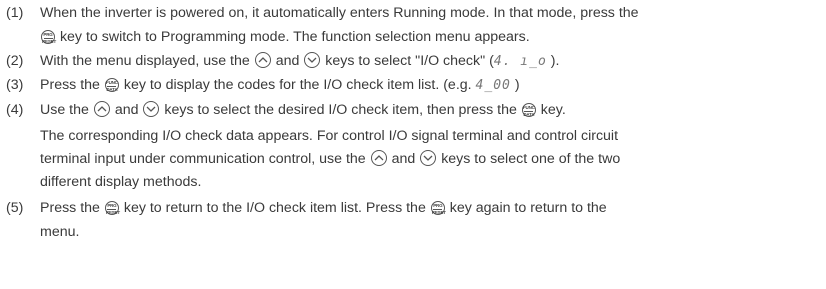 The height and width of the screenshot is (289, 826). What do you see at coordinates (64, 110) in the screenshot?
I see `step-text: Use the` at bounding box center [64, 110].